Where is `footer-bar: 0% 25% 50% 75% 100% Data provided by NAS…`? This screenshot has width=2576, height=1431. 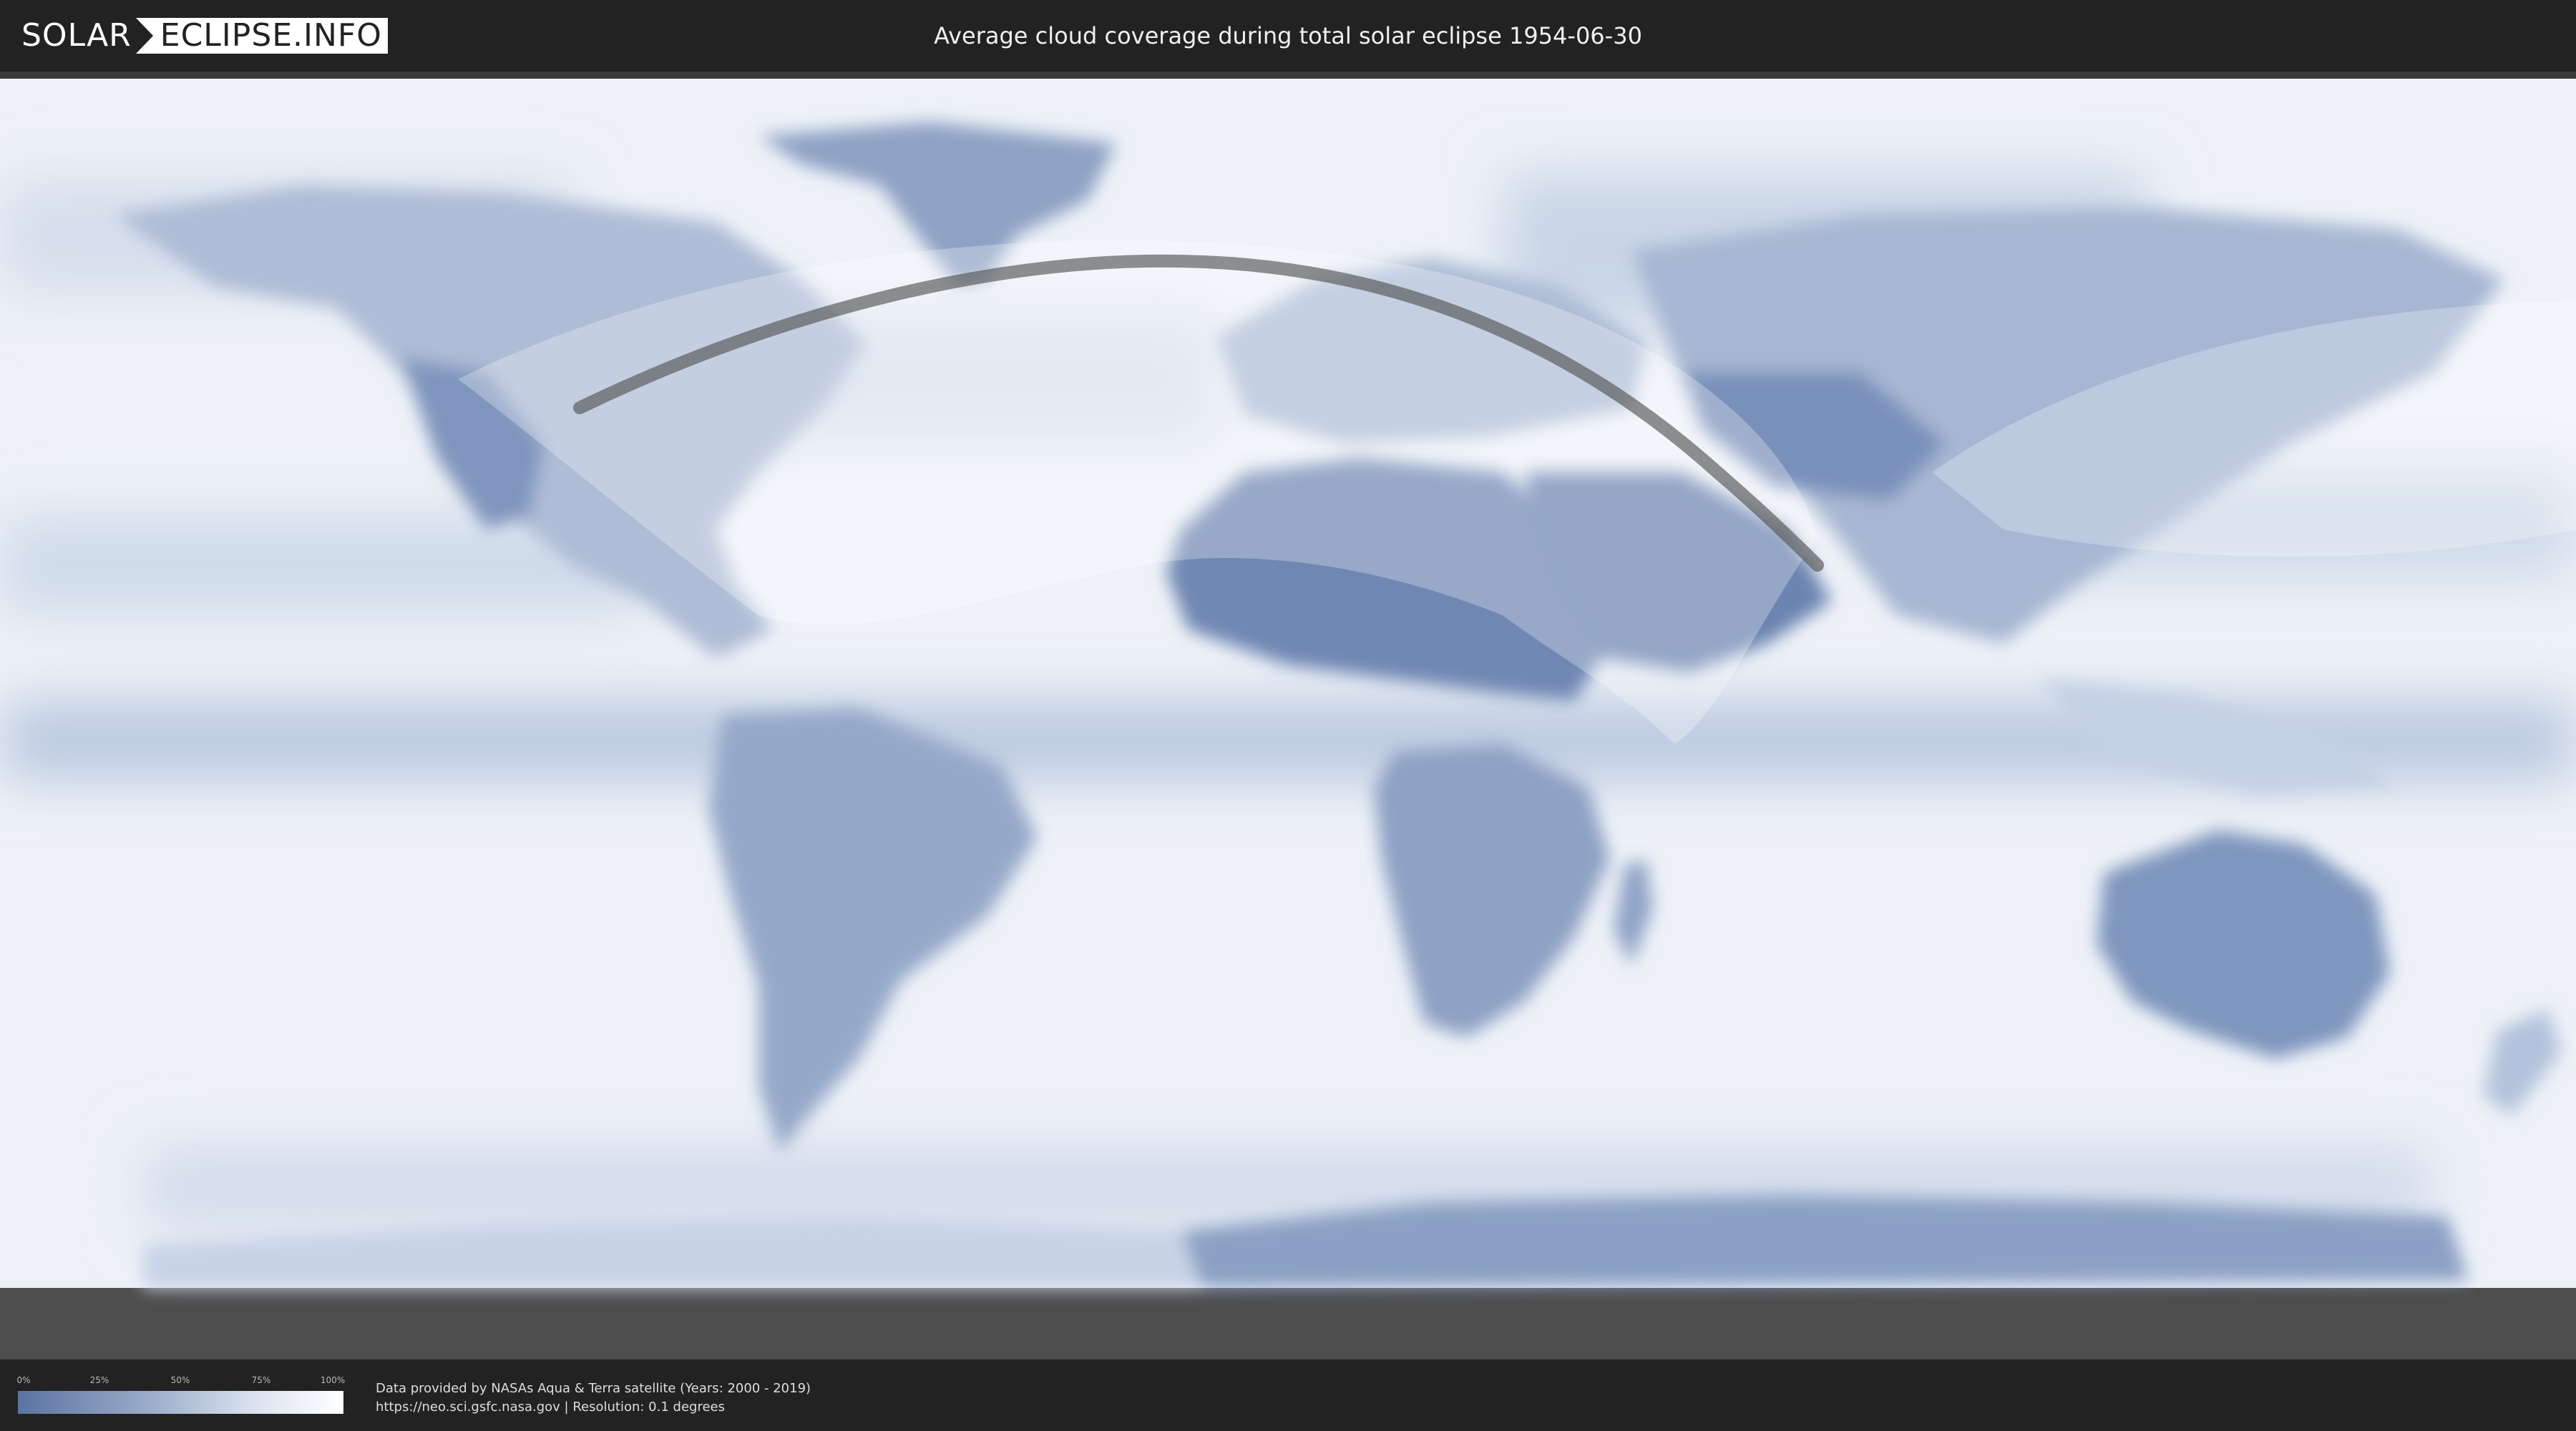 footer-bar: 0% 25% 50% 75% 100% Data provided by NAS… is located at coordinates (1288, 1395).